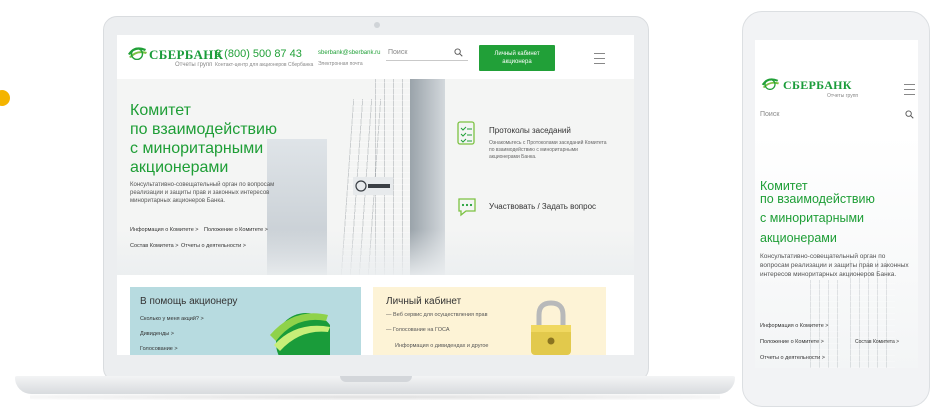 The image size is (934, 411). Describe the element at coordinates (203, 129) in the screenshot. I see `hero-title-line-2: по взаимодействию` at that location.